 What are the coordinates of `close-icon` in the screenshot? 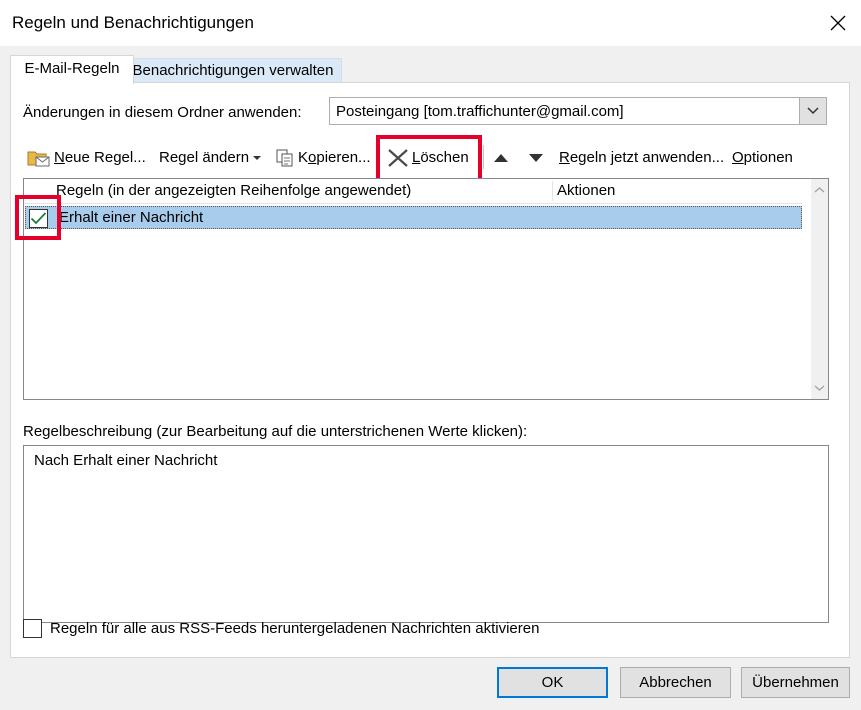 It's located at (838, 23).